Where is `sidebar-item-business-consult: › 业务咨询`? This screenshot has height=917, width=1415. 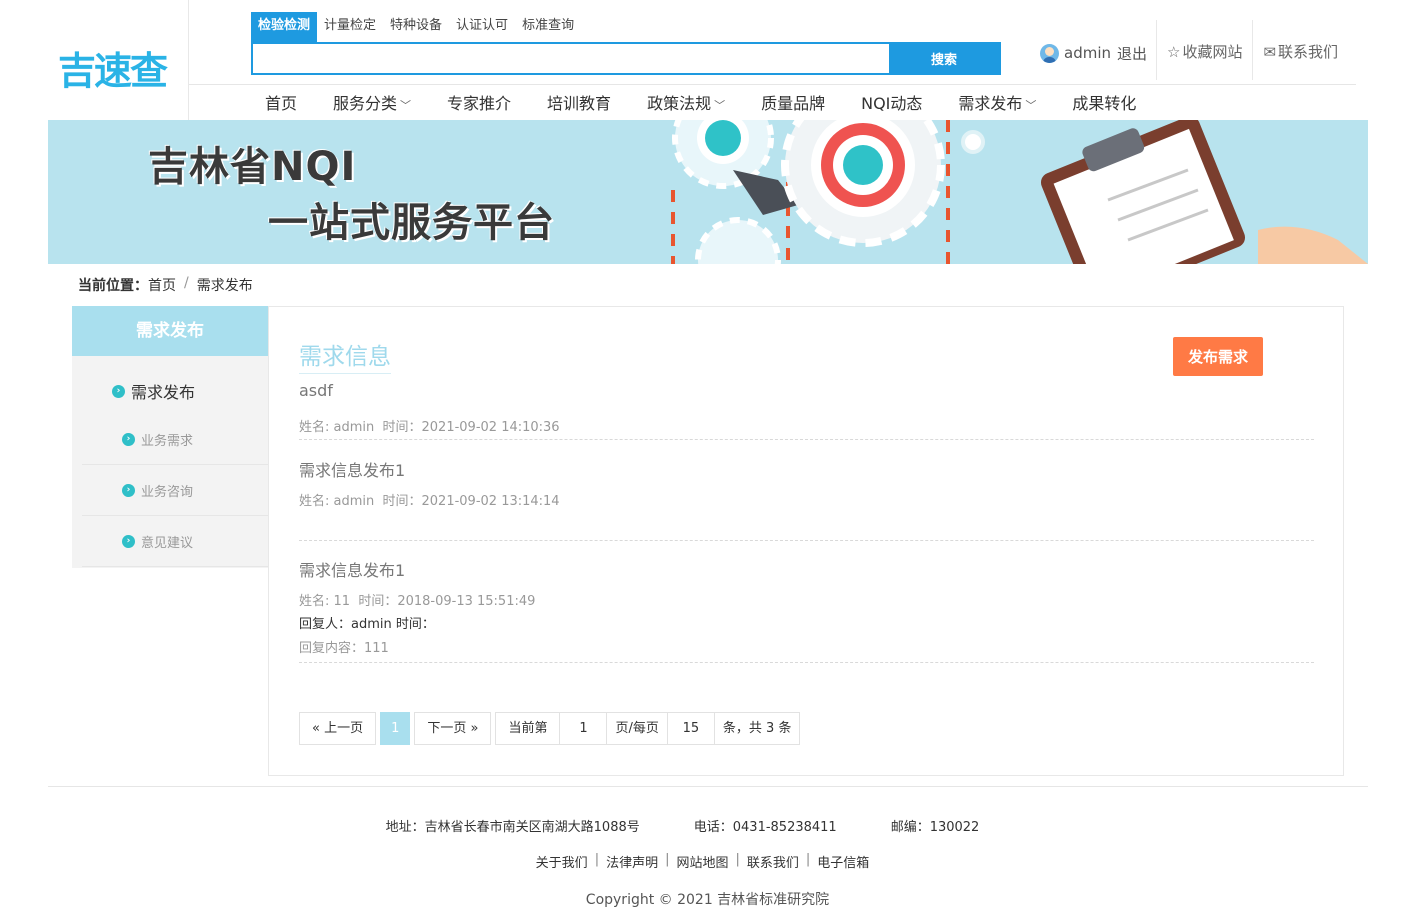
sidebar-item-business-consult: › 业务咨询 is located at coordinates (175, 490).